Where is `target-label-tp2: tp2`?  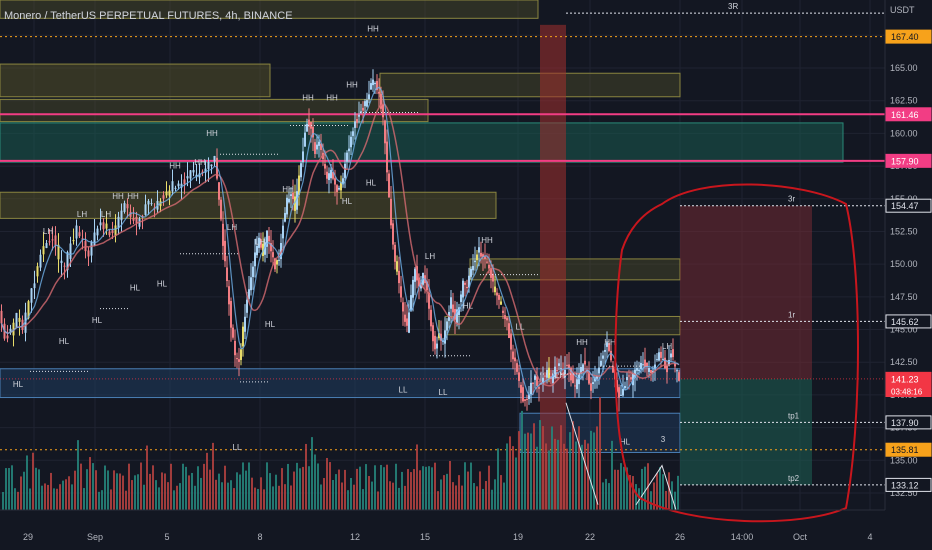 target-label-tp2: tp2 is located at coordinates (794, 478).